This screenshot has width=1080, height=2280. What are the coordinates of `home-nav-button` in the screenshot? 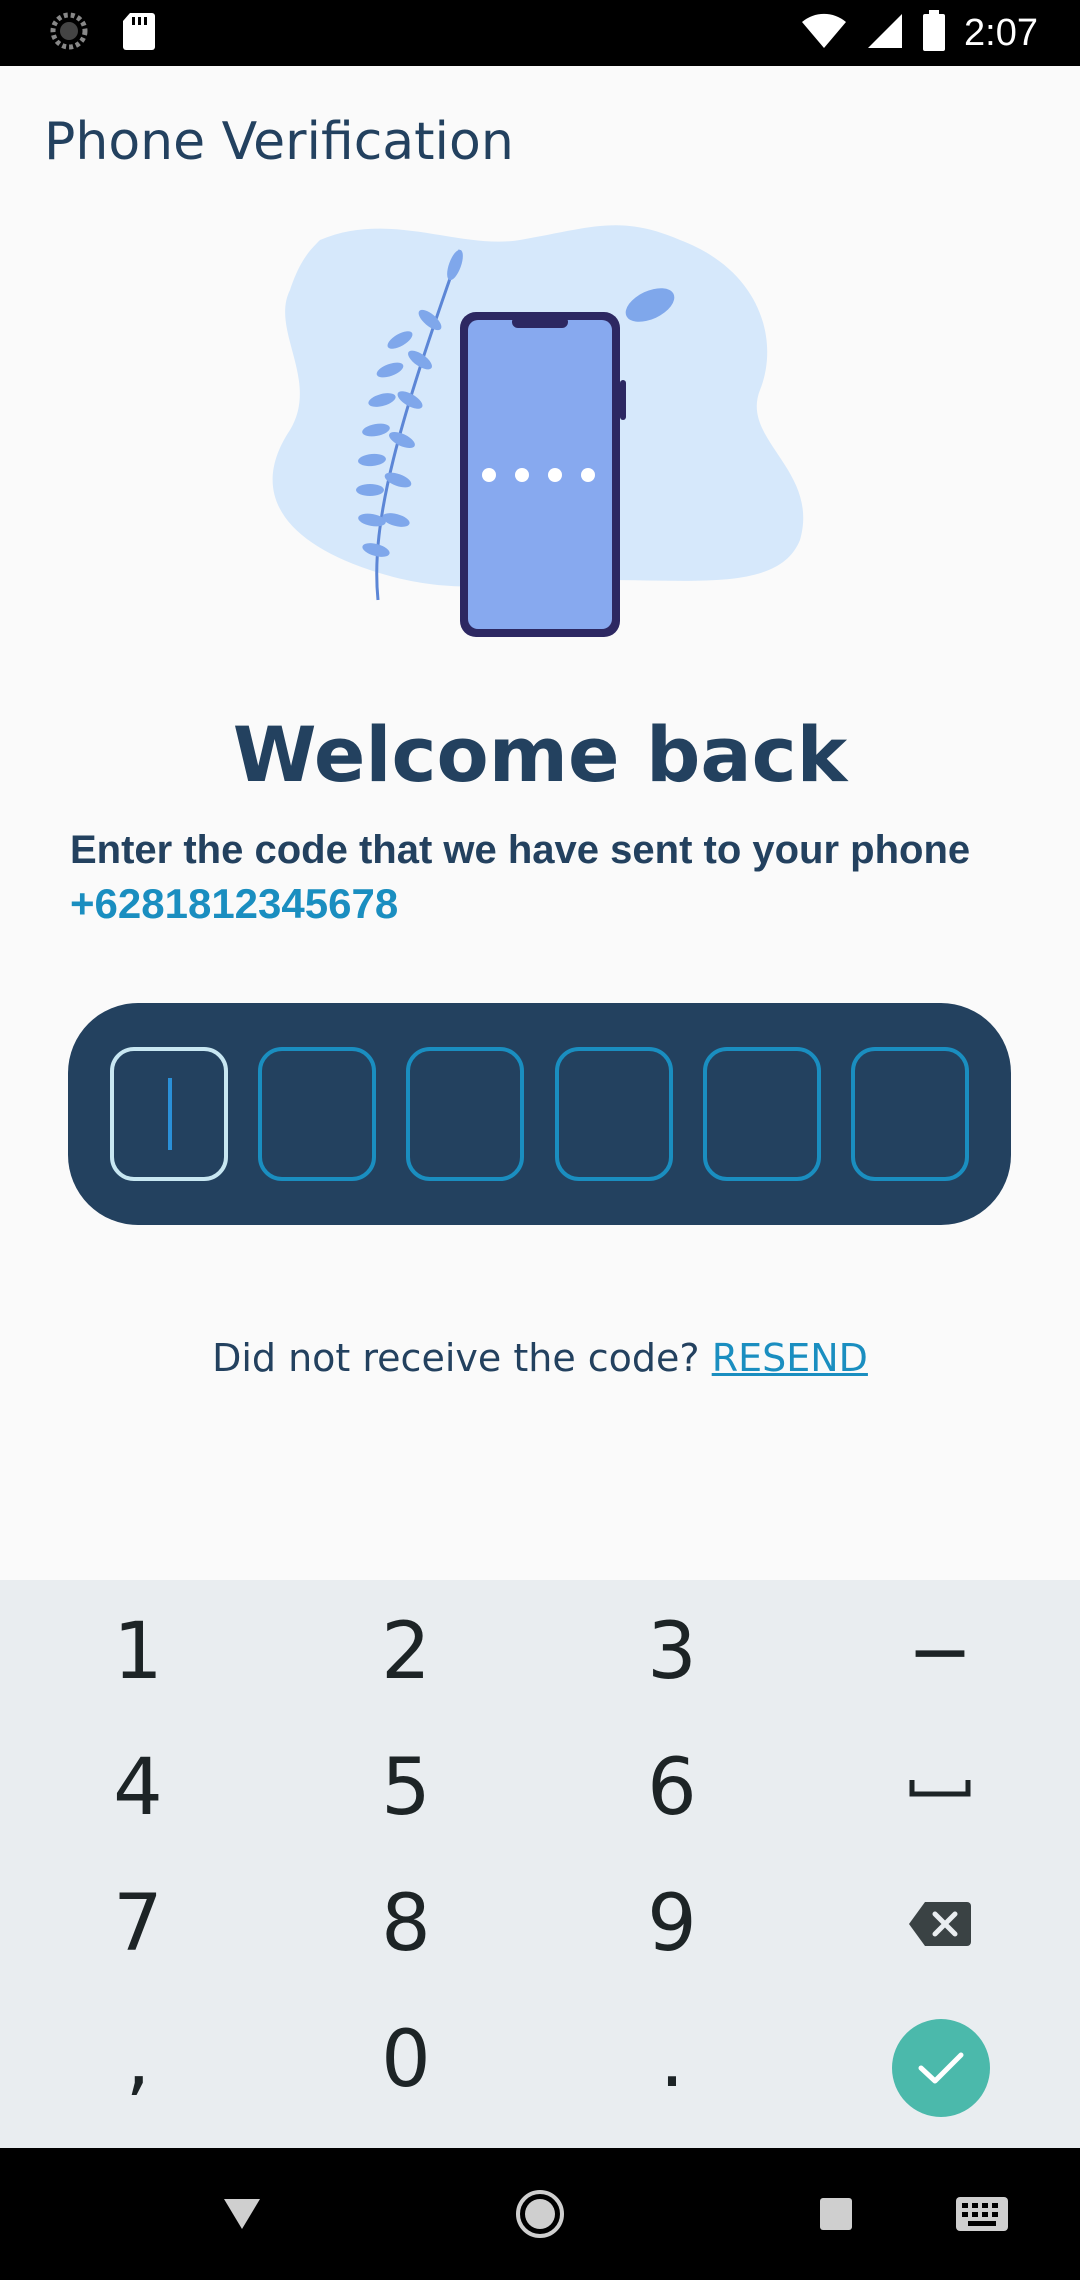 It's located at (540, 2214).